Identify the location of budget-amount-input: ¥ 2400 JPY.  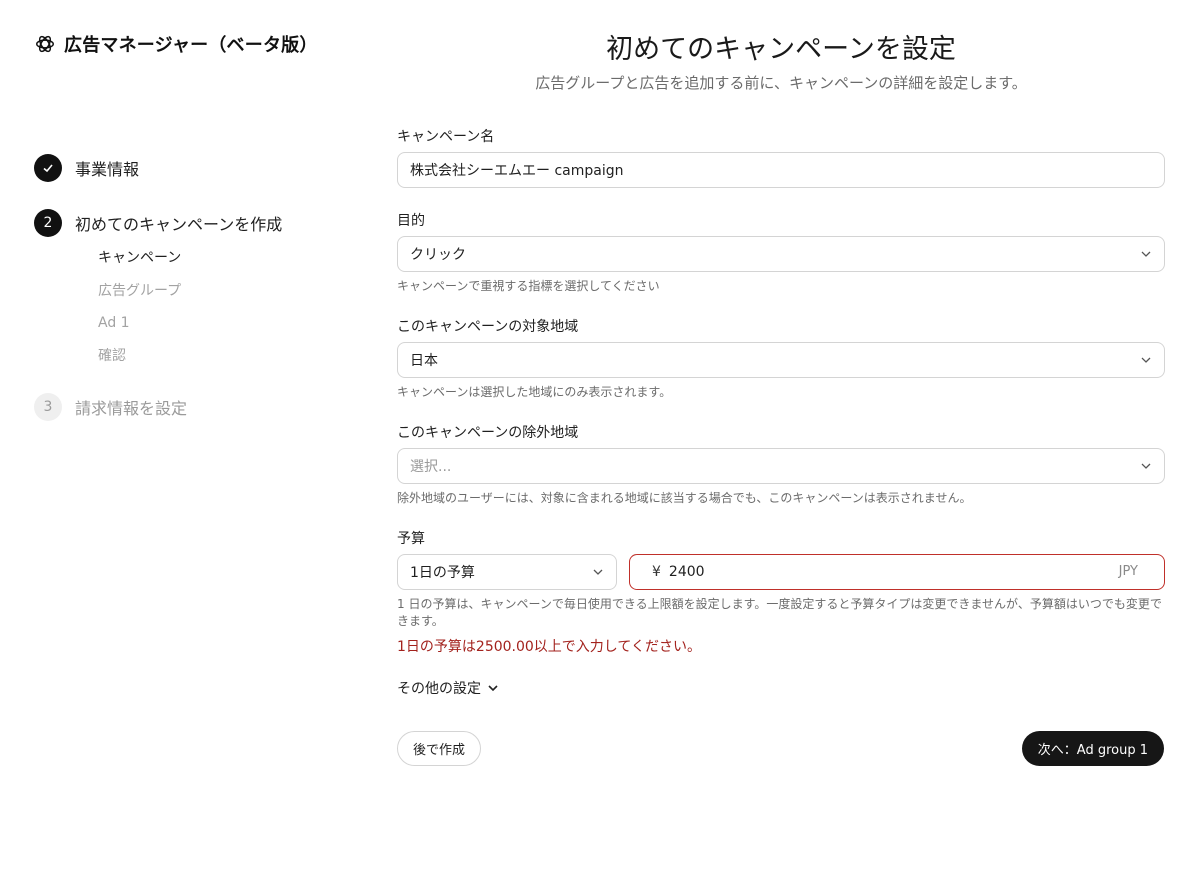
(897, 572).